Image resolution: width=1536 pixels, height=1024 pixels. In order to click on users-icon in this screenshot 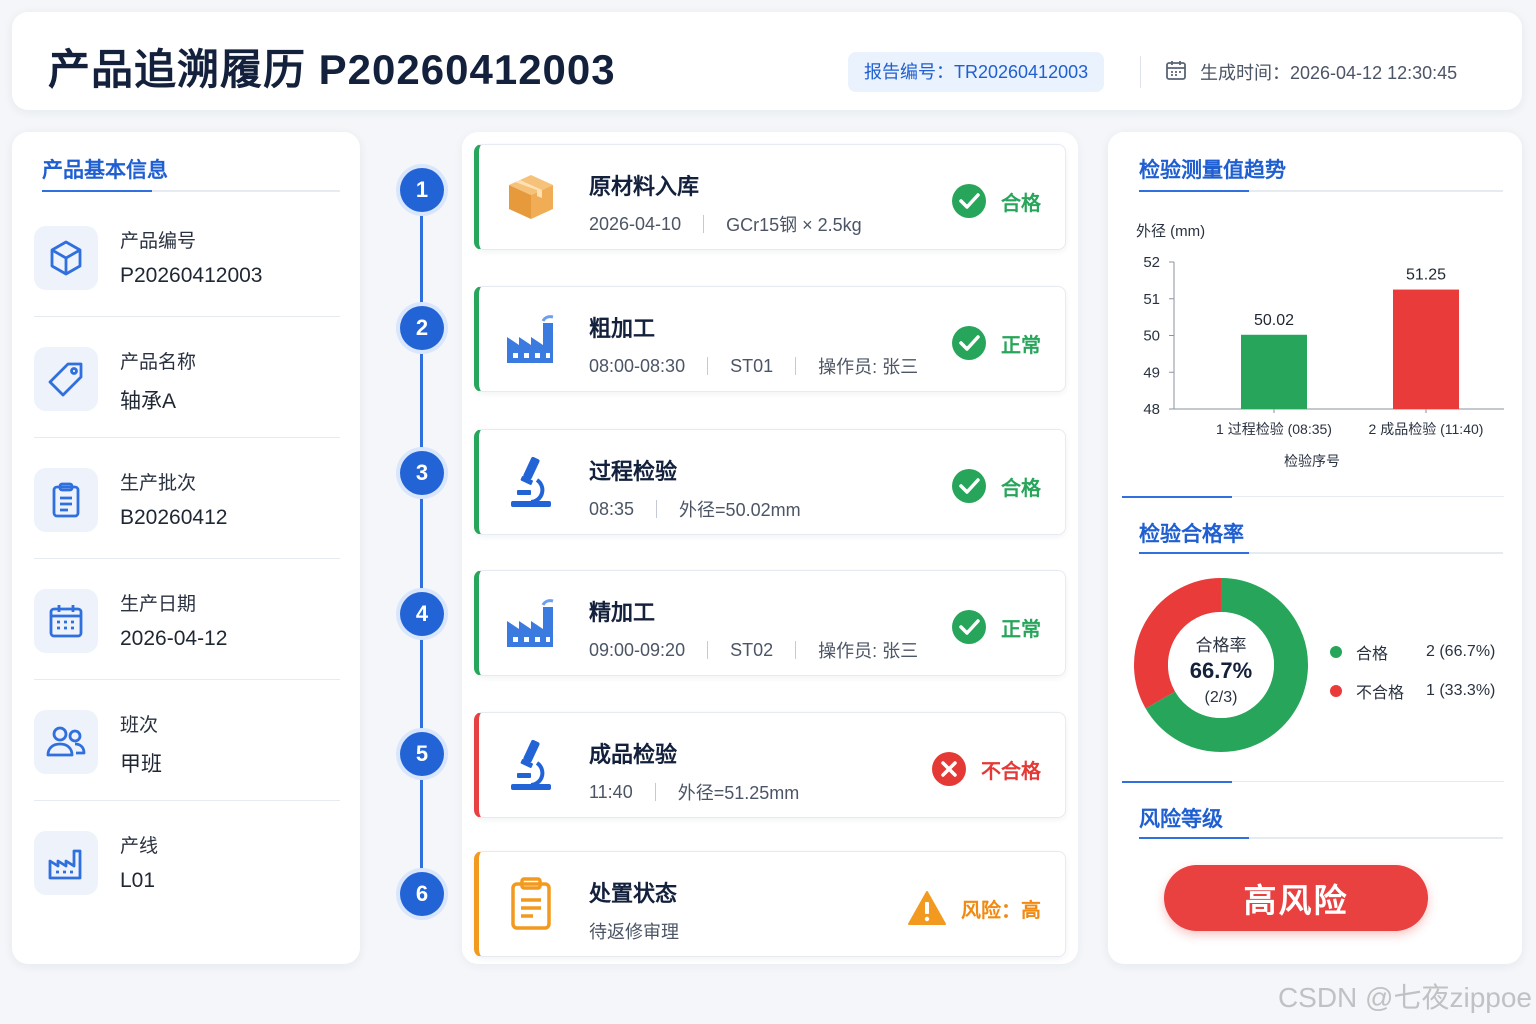, I will do `click(66, 742)`.